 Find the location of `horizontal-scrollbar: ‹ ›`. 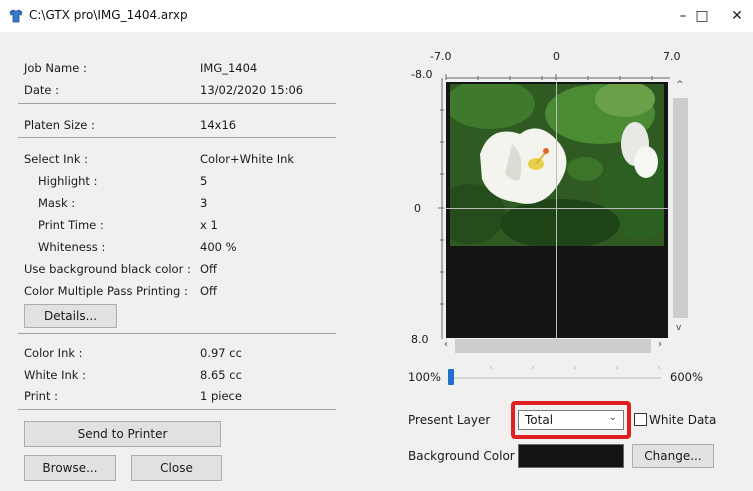

horizontal-scrollbar: ‹ › is located at coordinates (554, 346).